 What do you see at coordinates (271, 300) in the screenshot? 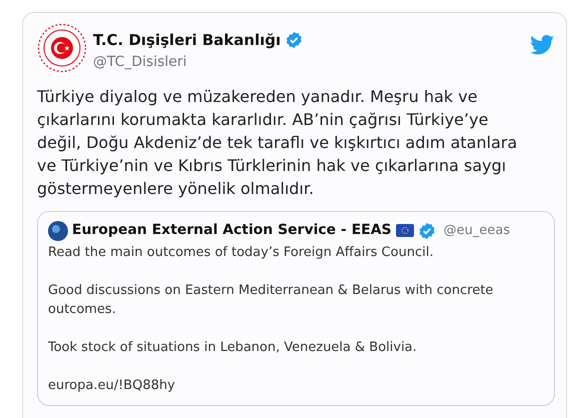
I see `quoted-tweet-text: Good discussions on Eastern Mediterranean & Belarus with concrete outcomes.` at bounding box center [271, 300].